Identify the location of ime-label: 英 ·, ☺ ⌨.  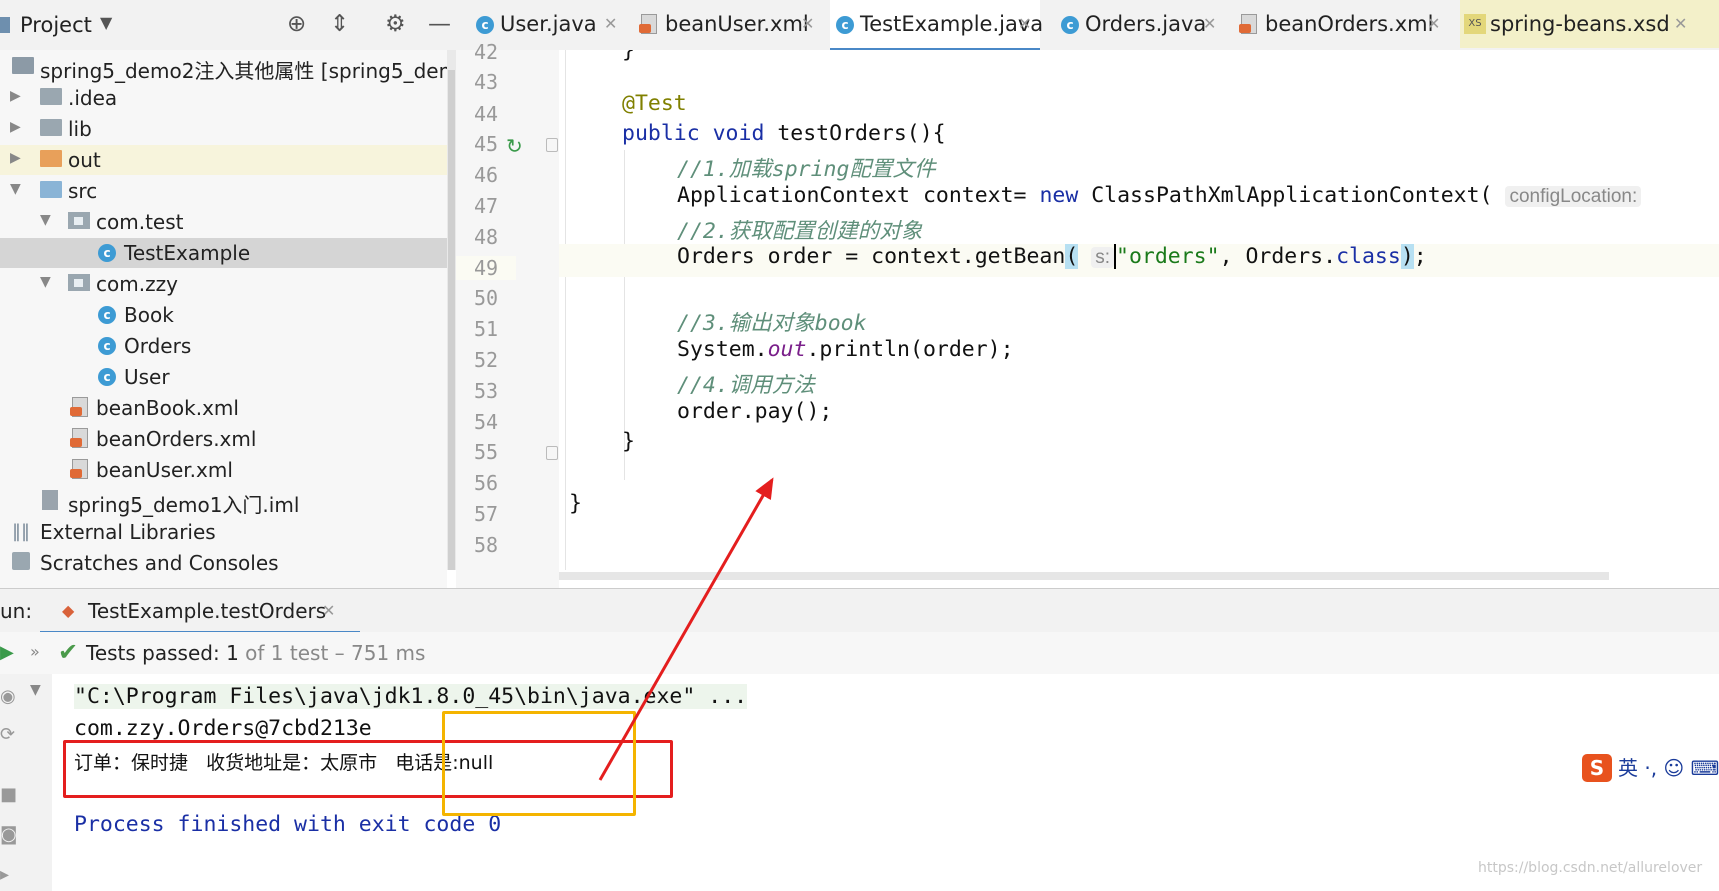
(1668, 768).